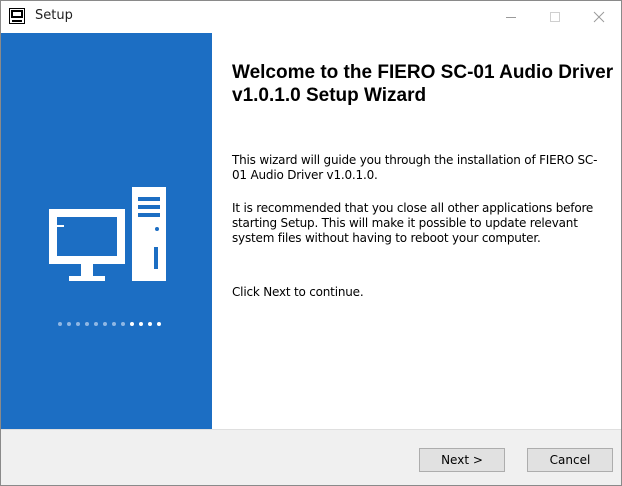  I want to click on minimize-icon, so click(511, 17).